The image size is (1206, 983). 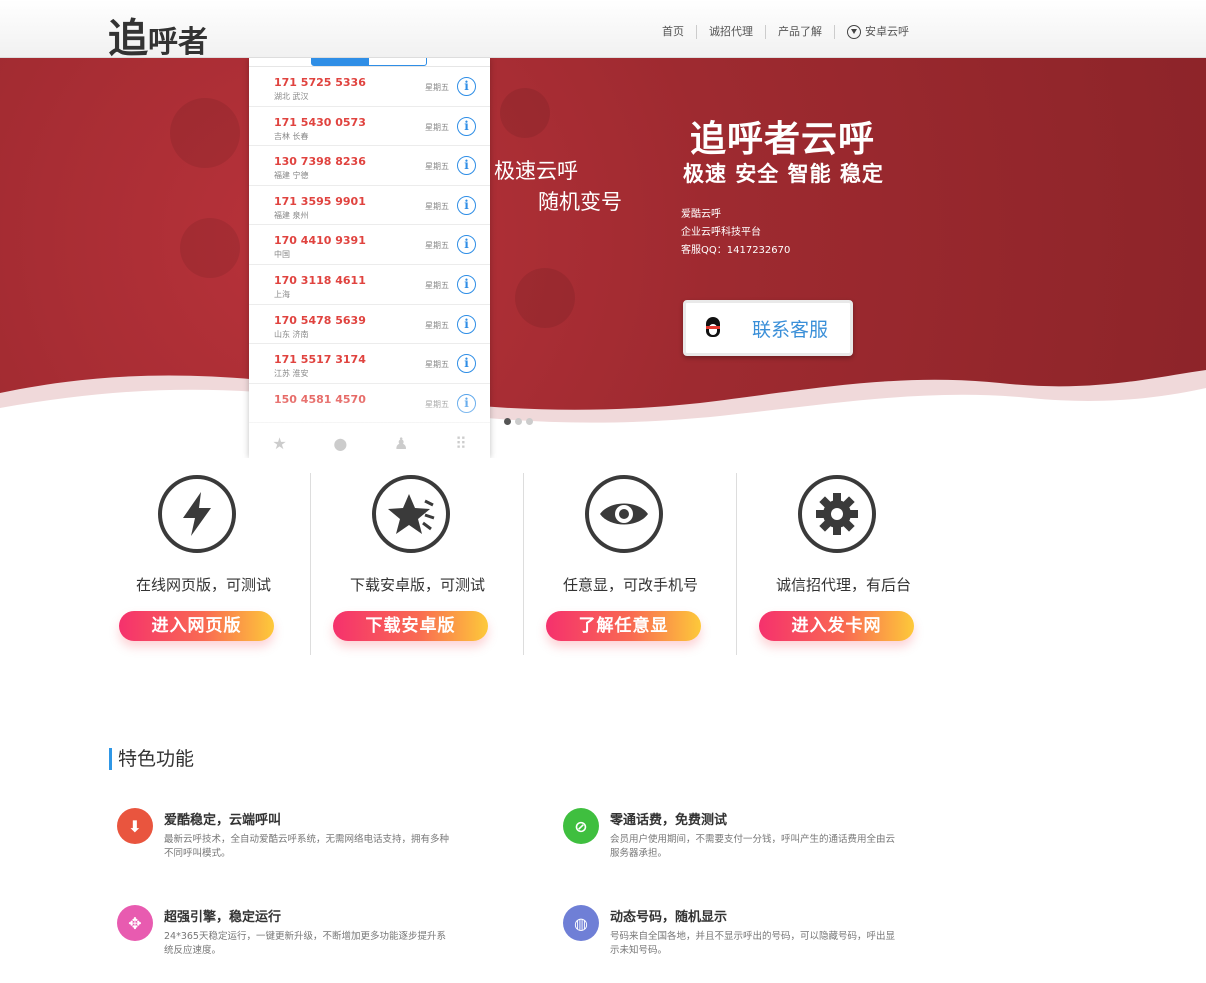 I want to click on download-circle-icon, so click(x=854, y=32).